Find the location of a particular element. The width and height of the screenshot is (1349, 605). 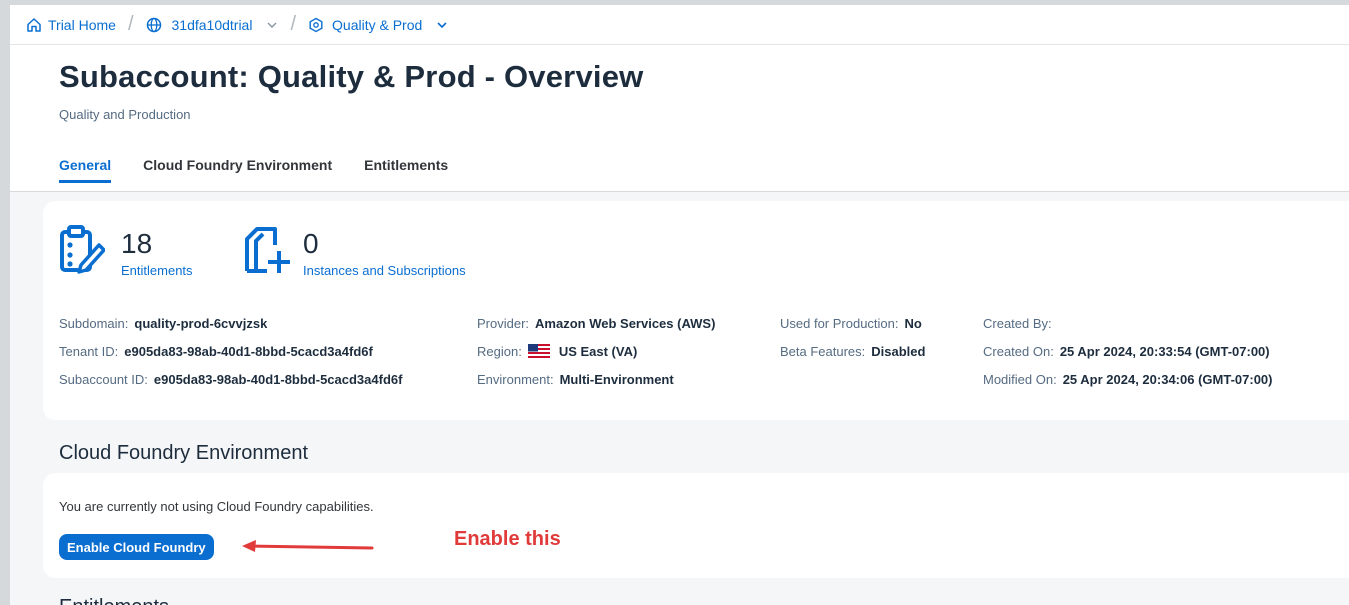

environment-row: Environment: Multi-Environment is located at coordinates (596, 379).